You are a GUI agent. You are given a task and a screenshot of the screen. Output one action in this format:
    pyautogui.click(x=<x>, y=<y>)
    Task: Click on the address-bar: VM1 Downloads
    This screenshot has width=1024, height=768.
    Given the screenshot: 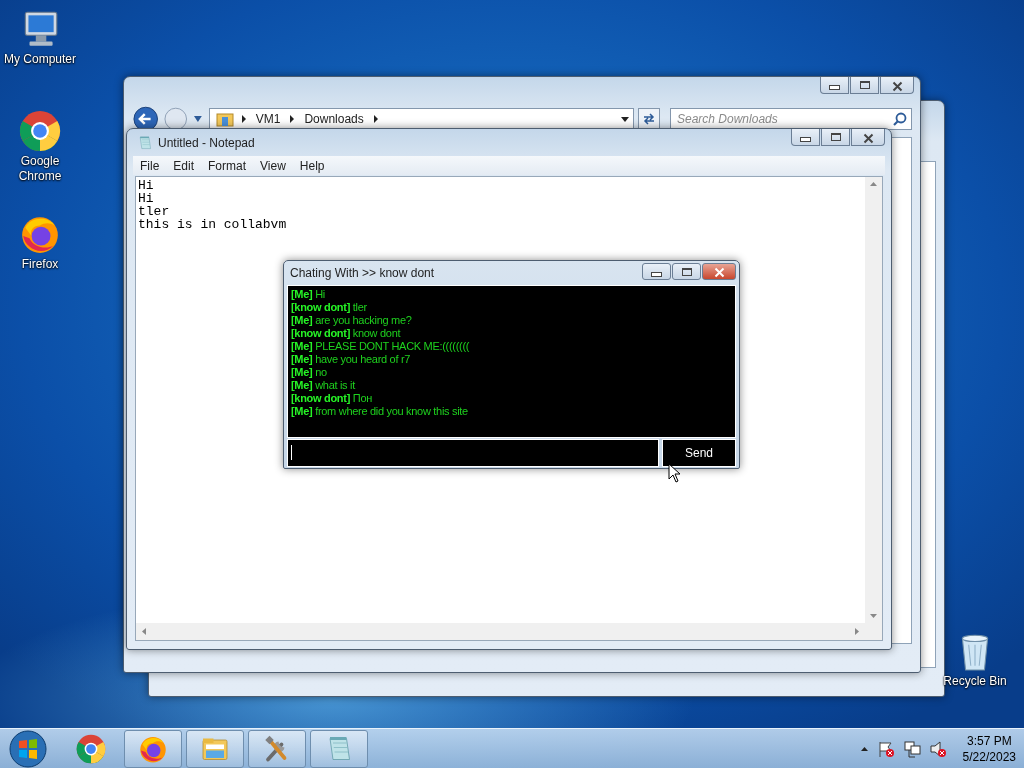 What is the action you would take?
    pyautogui.click(x=421, y=119)
    